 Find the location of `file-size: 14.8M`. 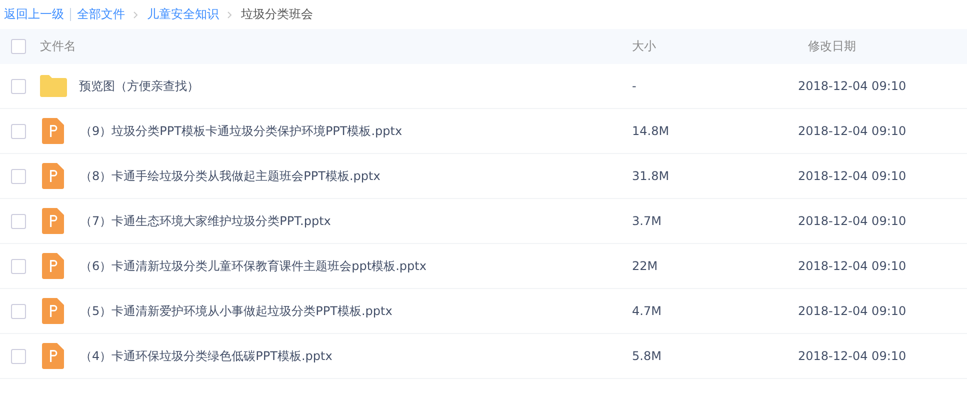

file-size: 14.8M is located at coordinates (651, 131).